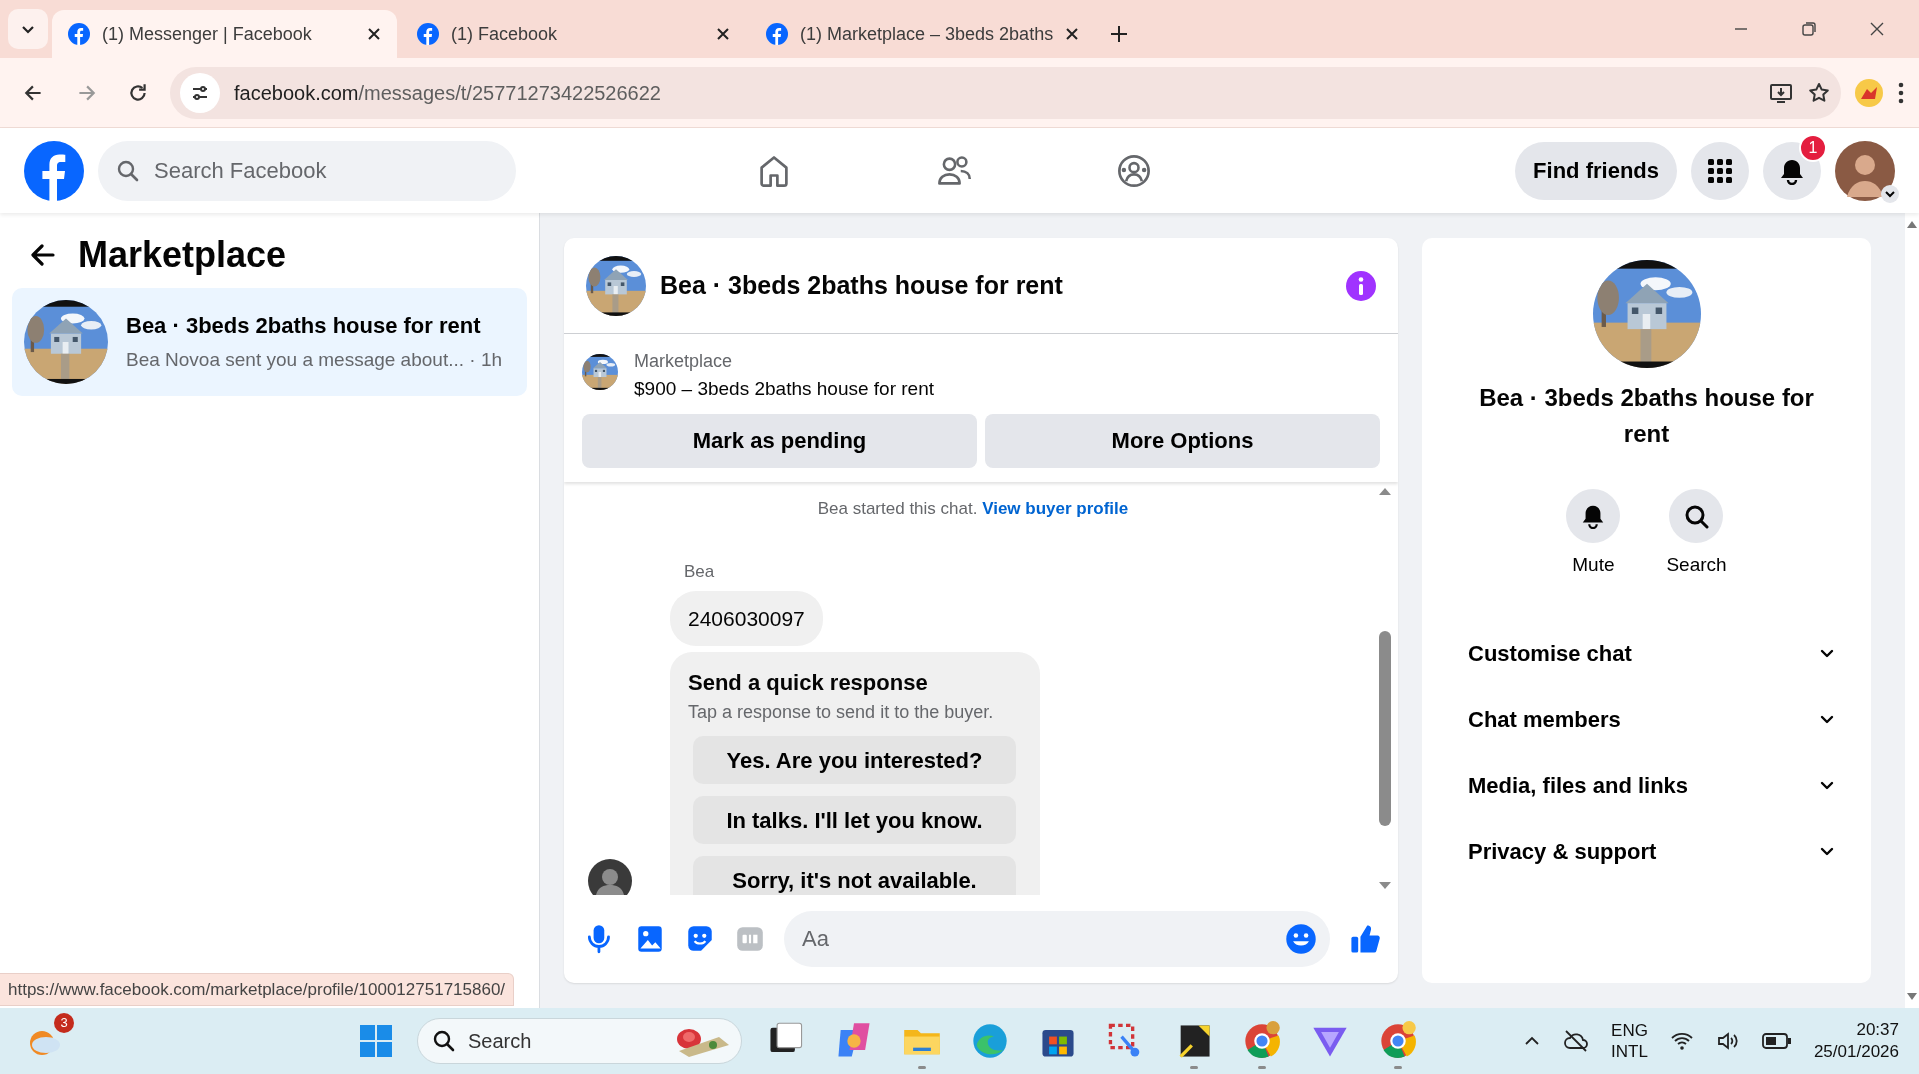 This screenshot has width=1919, height=1074. What do you see at coordinates (1134, 170) in the screenshot?
I see `groups-icon` at bounding box center [1134, 170].